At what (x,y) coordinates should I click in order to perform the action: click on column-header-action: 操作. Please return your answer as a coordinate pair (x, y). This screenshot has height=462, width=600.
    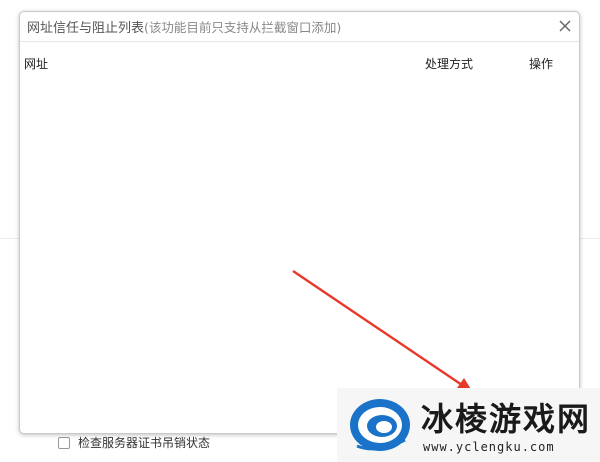
    Looking at the image, I should click on (541, 64).